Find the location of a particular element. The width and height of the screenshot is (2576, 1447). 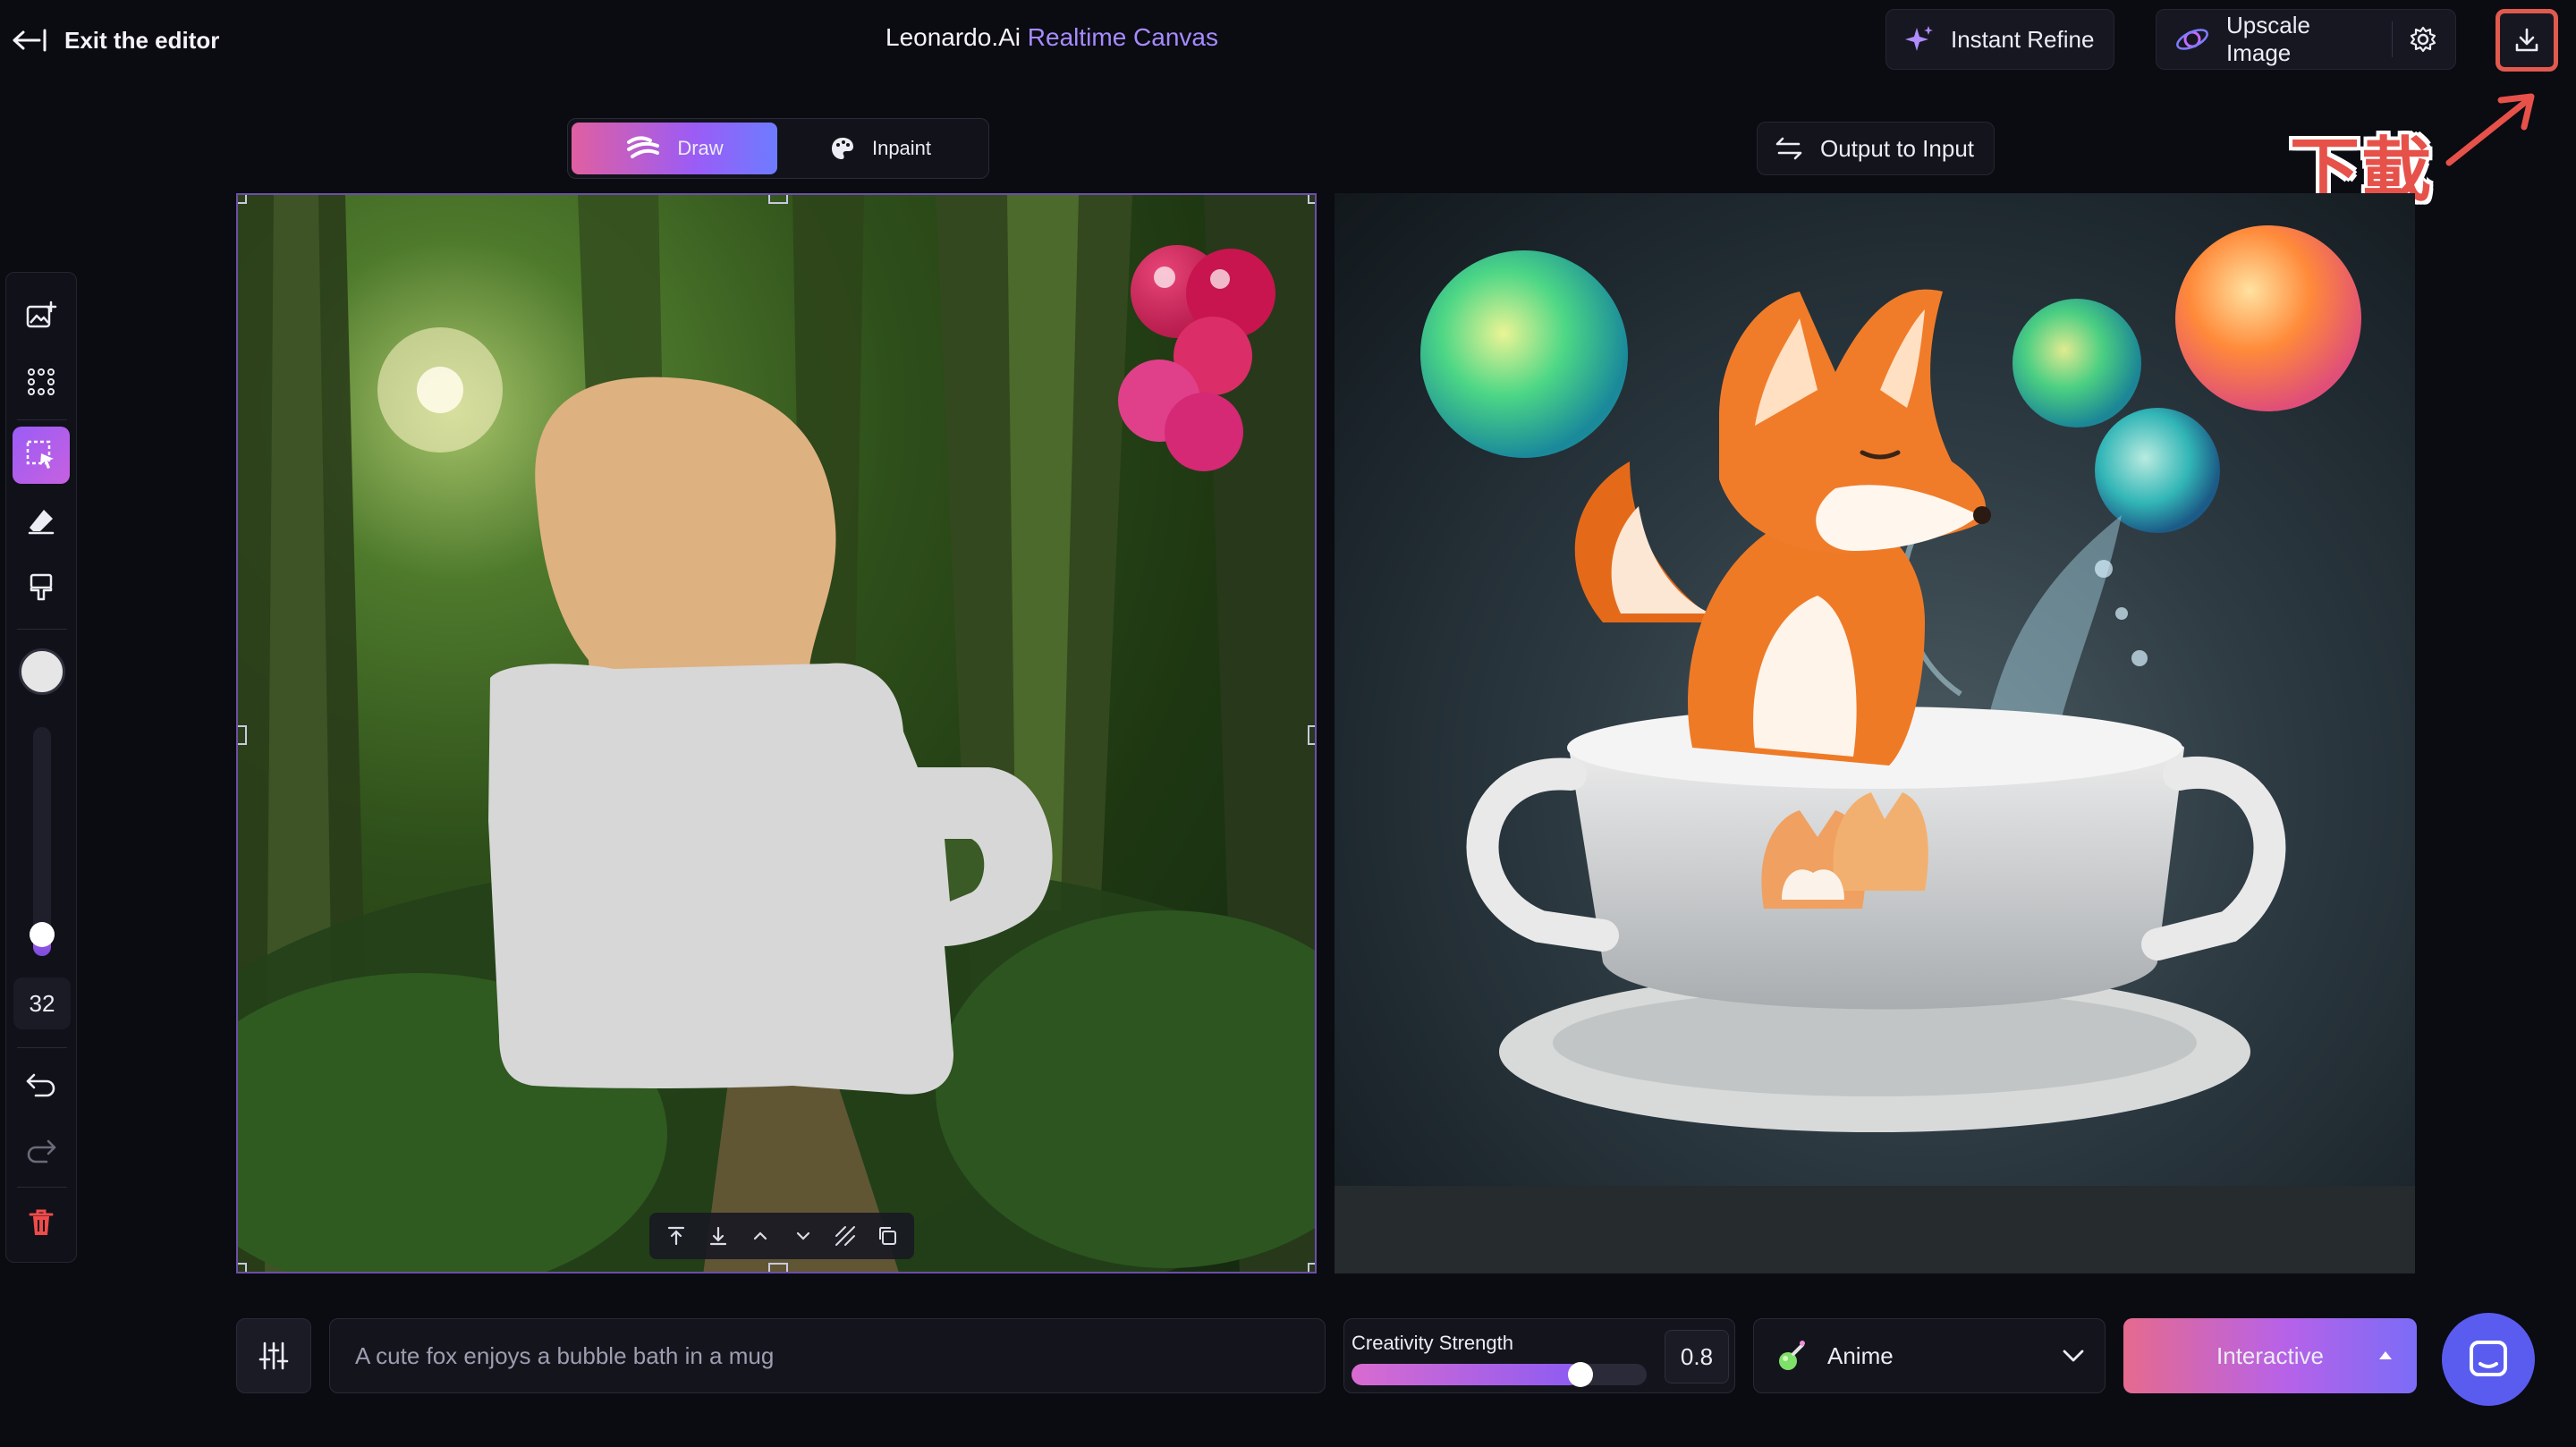

send-to-back-button is located at coordinates (718, 1236).